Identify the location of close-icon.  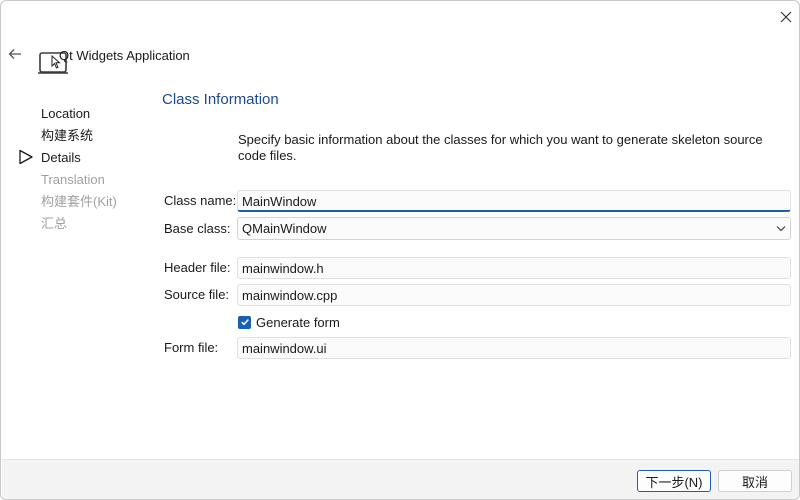
(786, 17).